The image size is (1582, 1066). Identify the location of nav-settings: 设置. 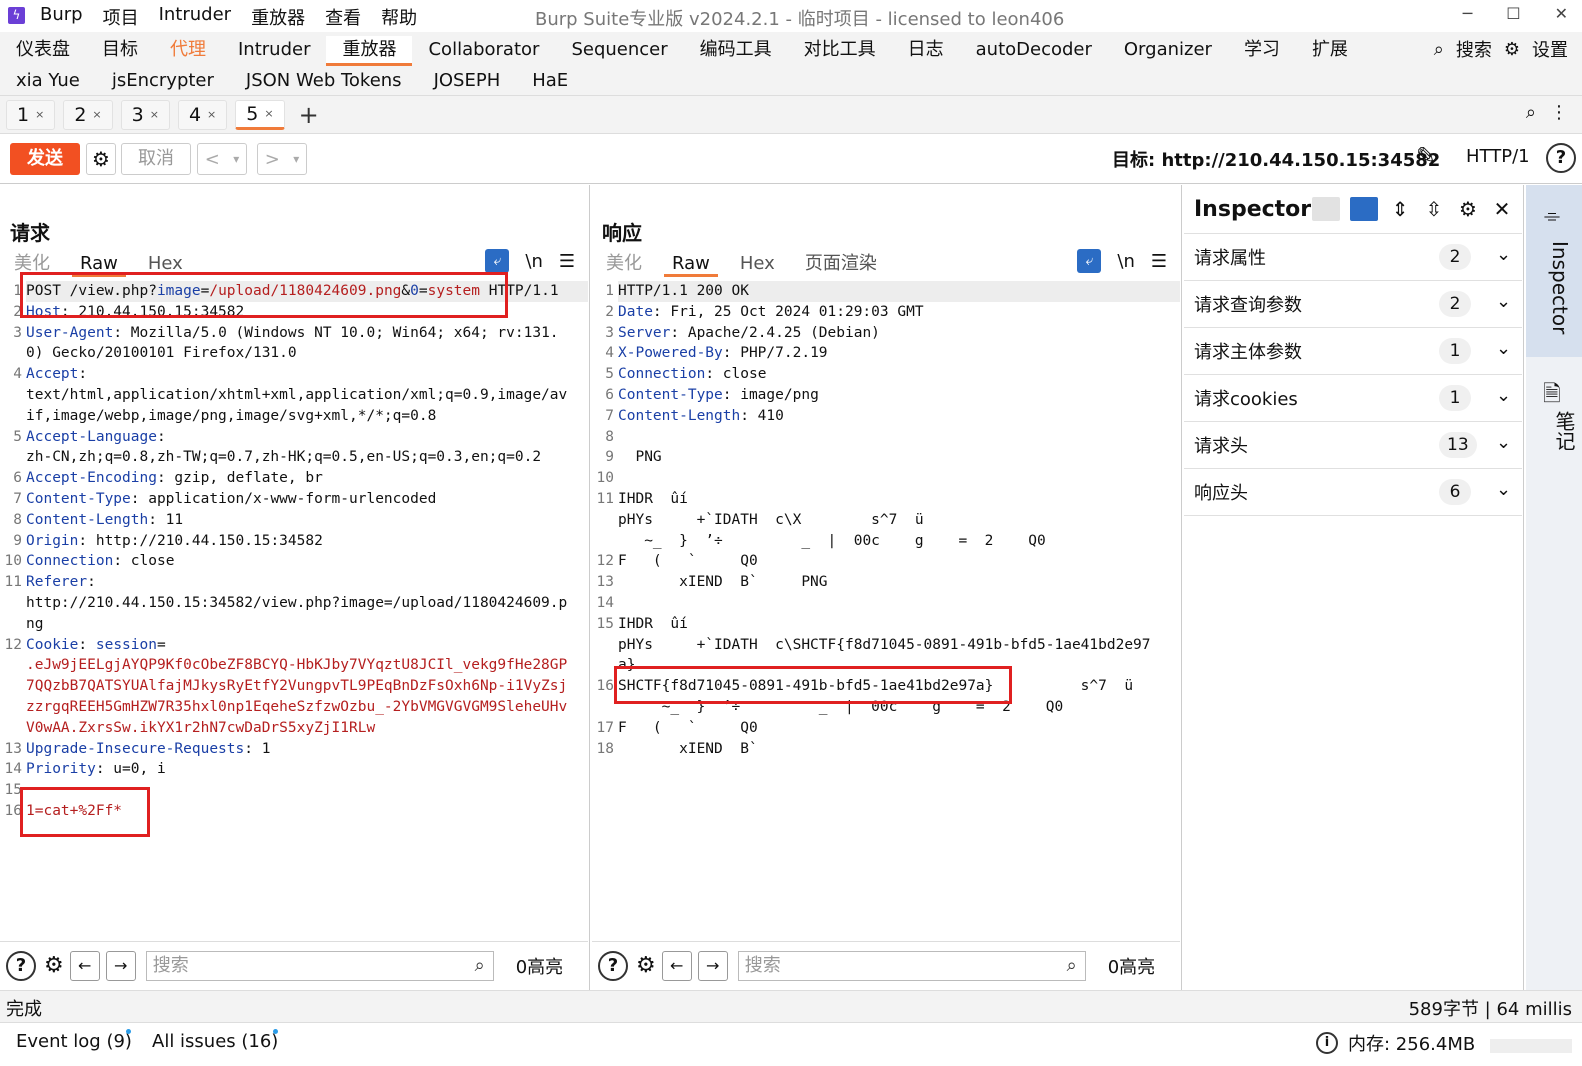
(1550, 49).